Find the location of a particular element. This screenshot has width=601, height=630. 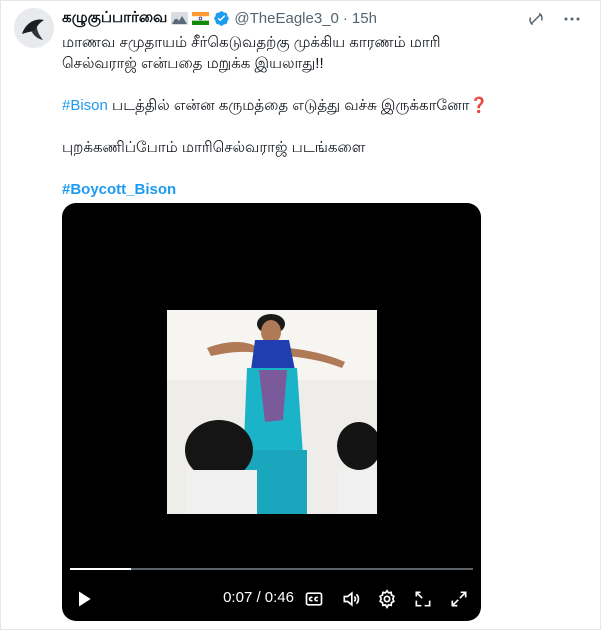

settings-icon is located at coordinates (387, 599).